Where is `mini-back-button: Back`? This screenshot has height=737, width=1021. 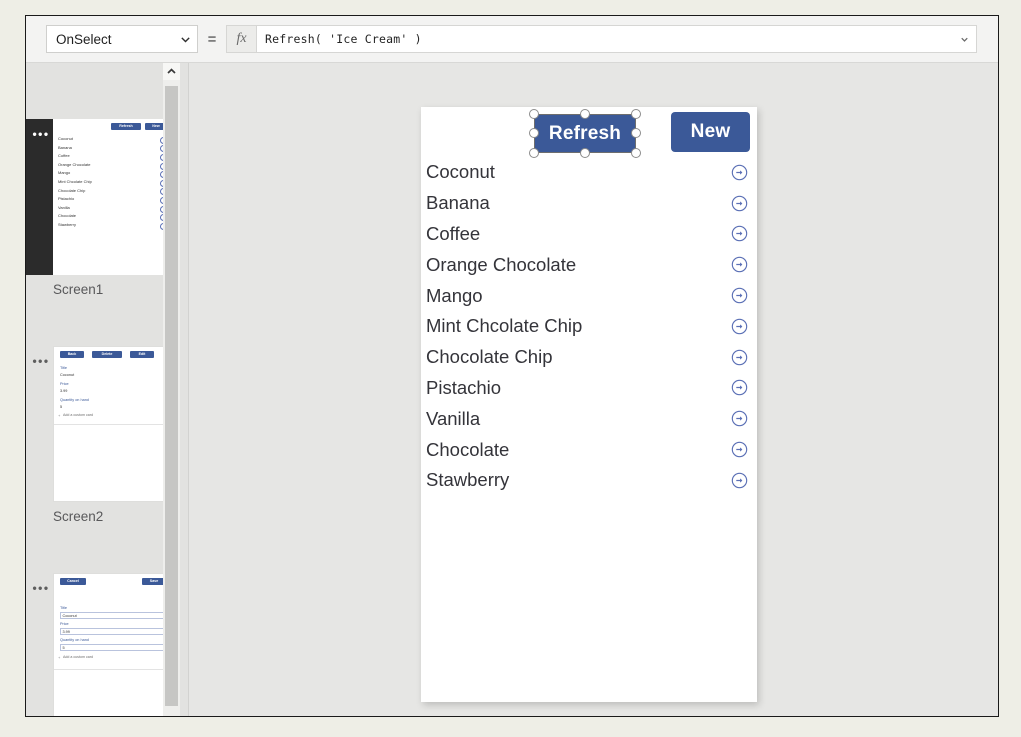
mini-back-button: Back is located at coordinates (72, 354).